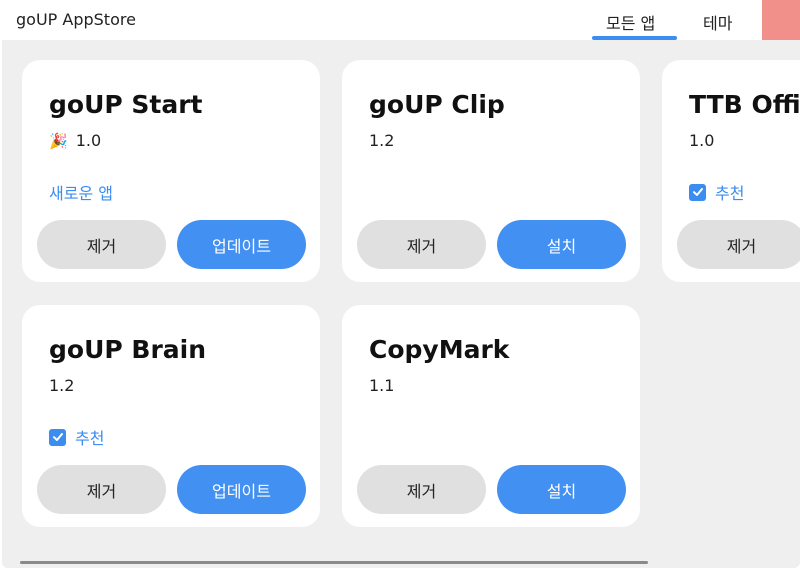 The width and height of the screenshot is (800, 570). I want to click on app-card-ttb-office: TTB Office 1.0 추천 제거, so click(731, 171).